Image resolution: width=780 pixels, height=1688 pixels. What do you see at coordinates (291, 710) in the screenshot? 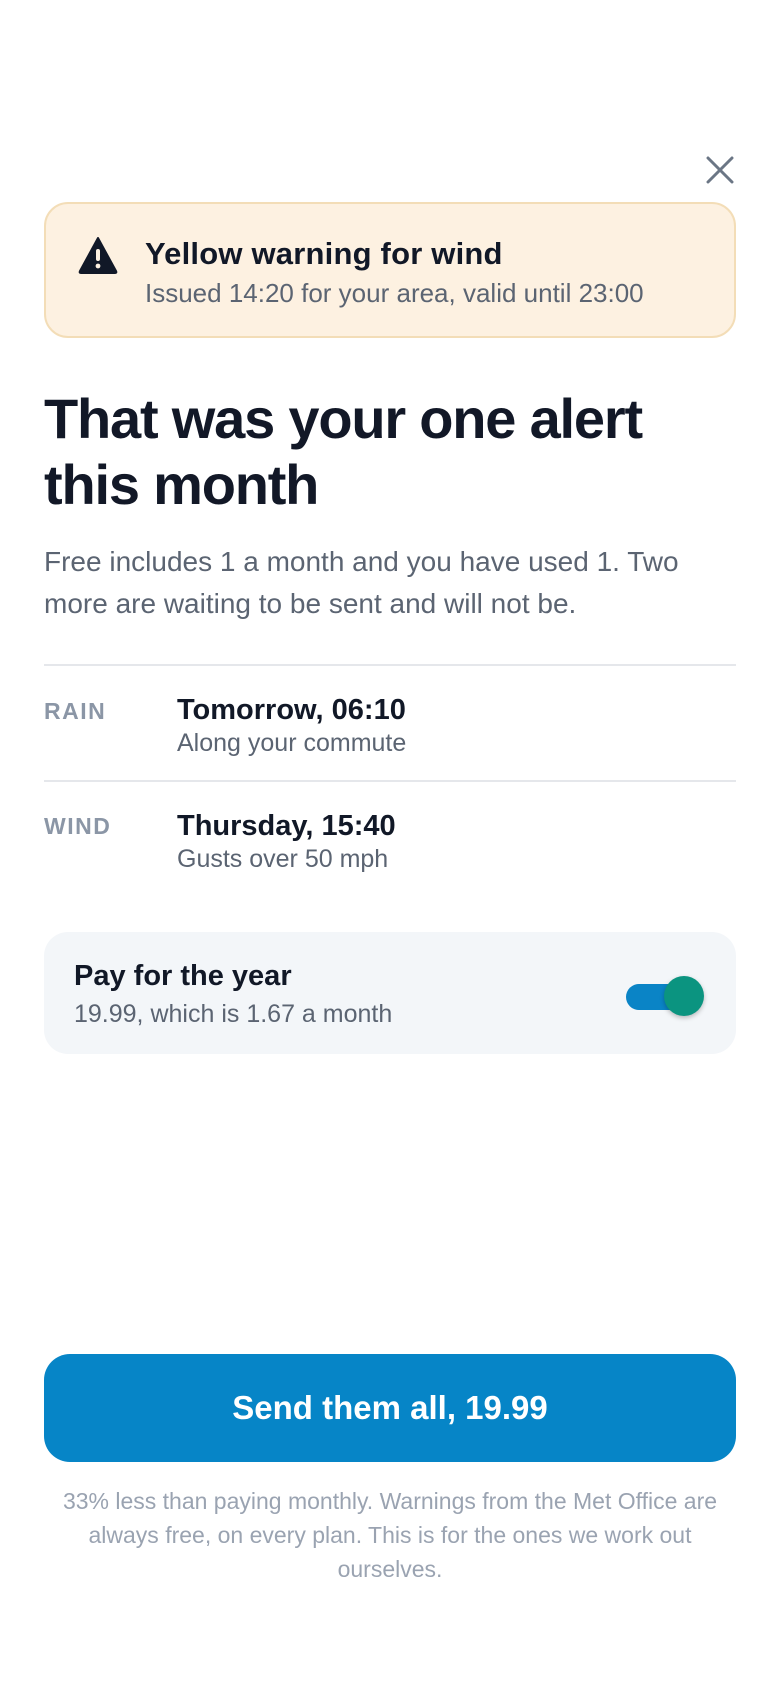
I see `alert-time: Tomorrow, 06:10` at bounding box center [291, 710].